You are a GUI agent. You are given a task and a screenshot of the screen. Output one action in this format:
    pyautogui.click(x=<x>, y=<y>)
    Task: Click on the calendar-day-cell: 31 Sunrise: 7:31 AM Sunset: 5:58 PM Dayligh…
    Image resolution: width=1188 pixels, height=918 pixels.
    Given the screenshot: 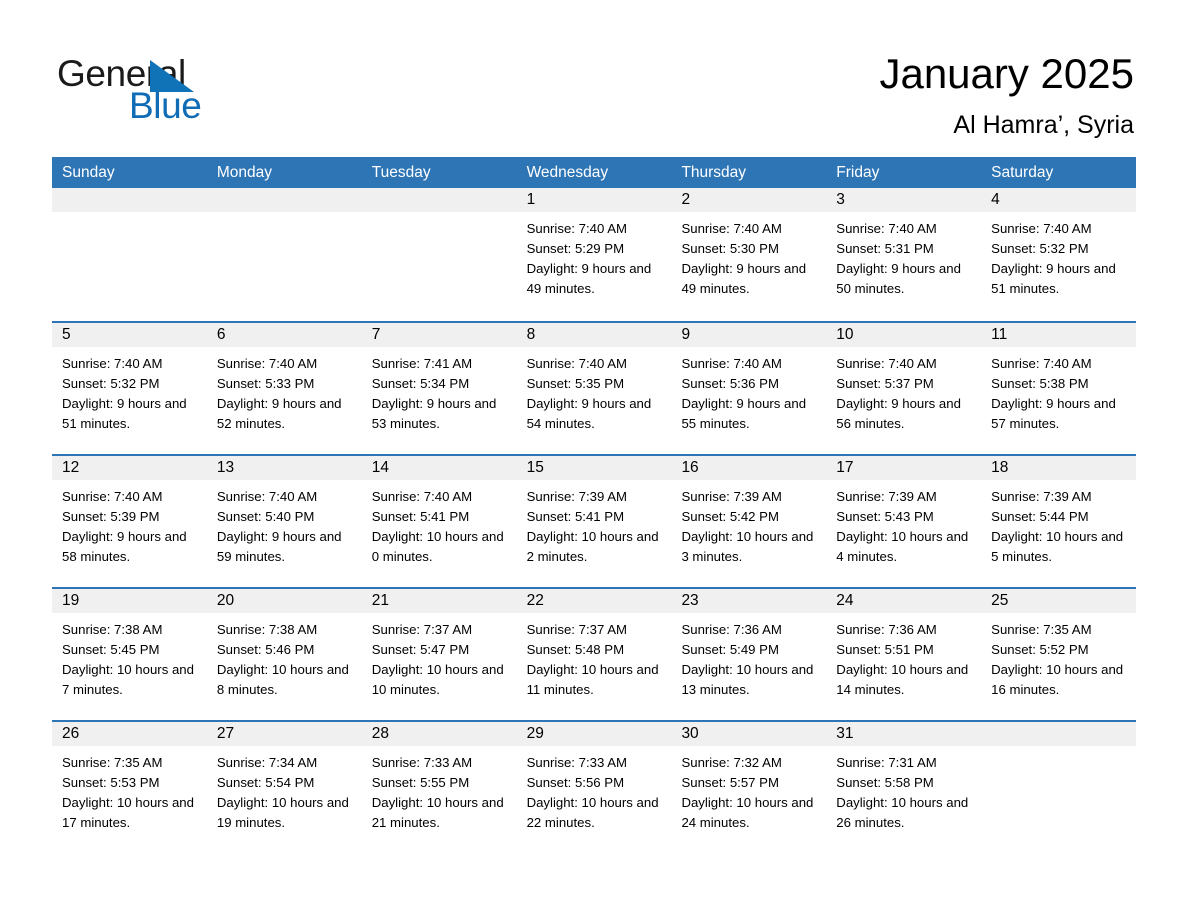 What is the action you would take?
    pyautogui.click(x=904, y=787)
    